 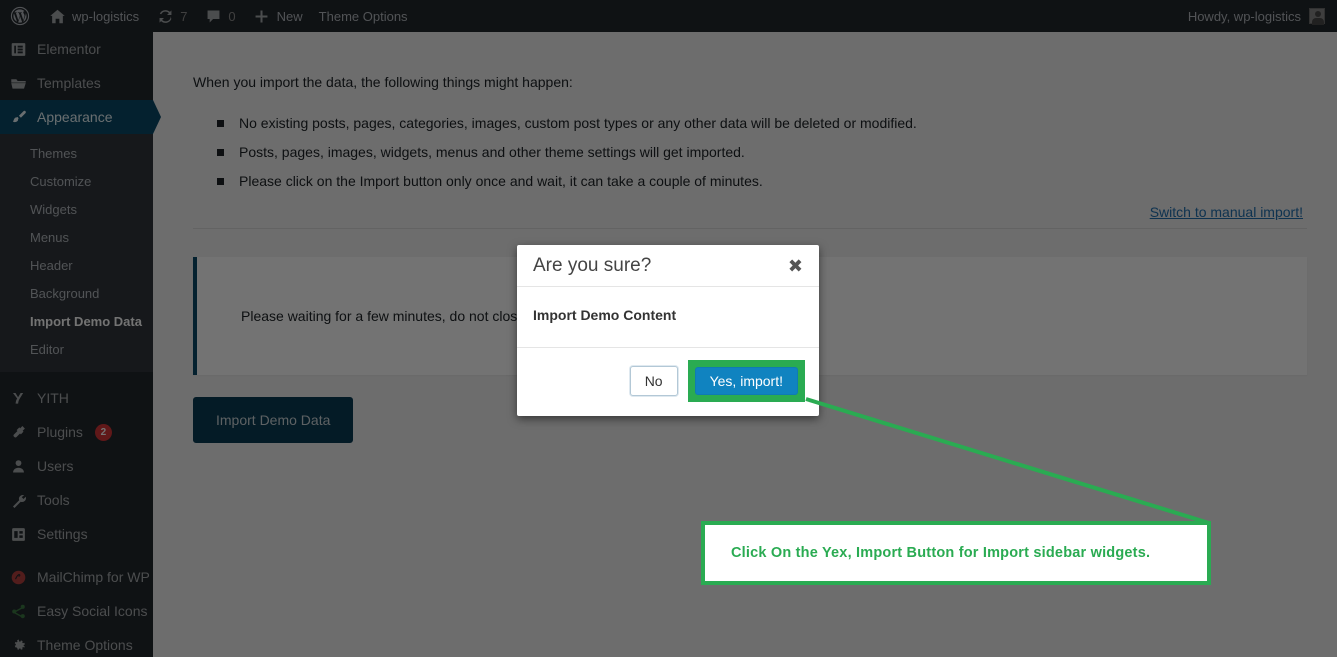 I want to click on comments-menu: 0, so click(x=219, y=16).